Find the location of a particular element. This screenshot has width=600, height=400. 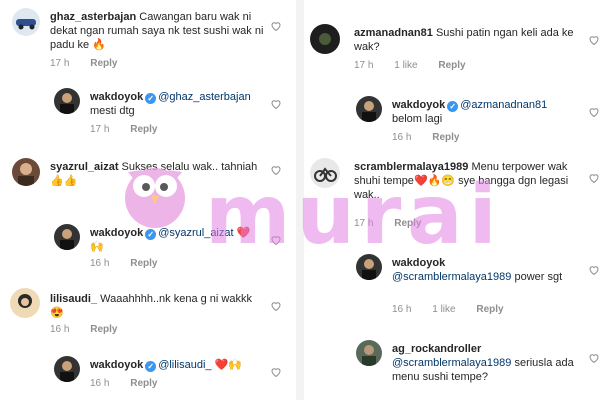

comment-meta: 16 h 1 like Reply is located at coordinates (457, 309).